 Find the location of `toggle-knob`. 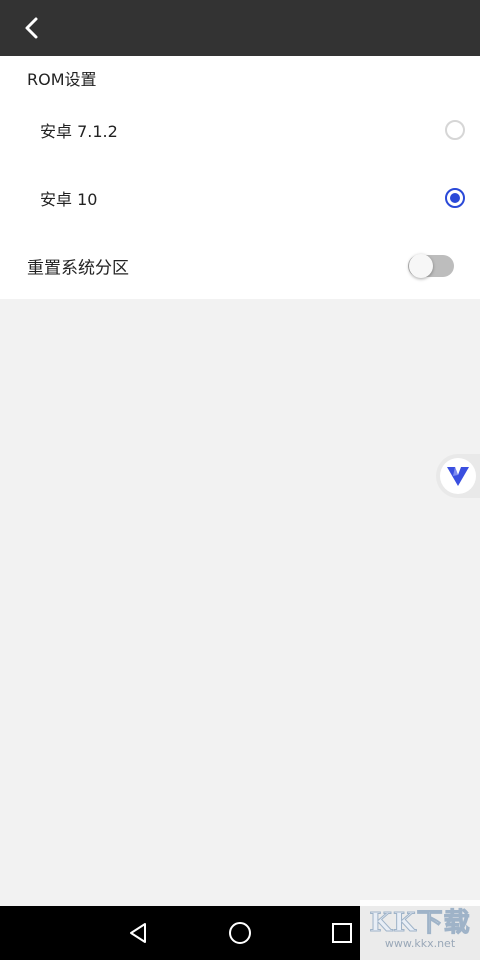

toggle-knob is located at coordinates (421, 266).